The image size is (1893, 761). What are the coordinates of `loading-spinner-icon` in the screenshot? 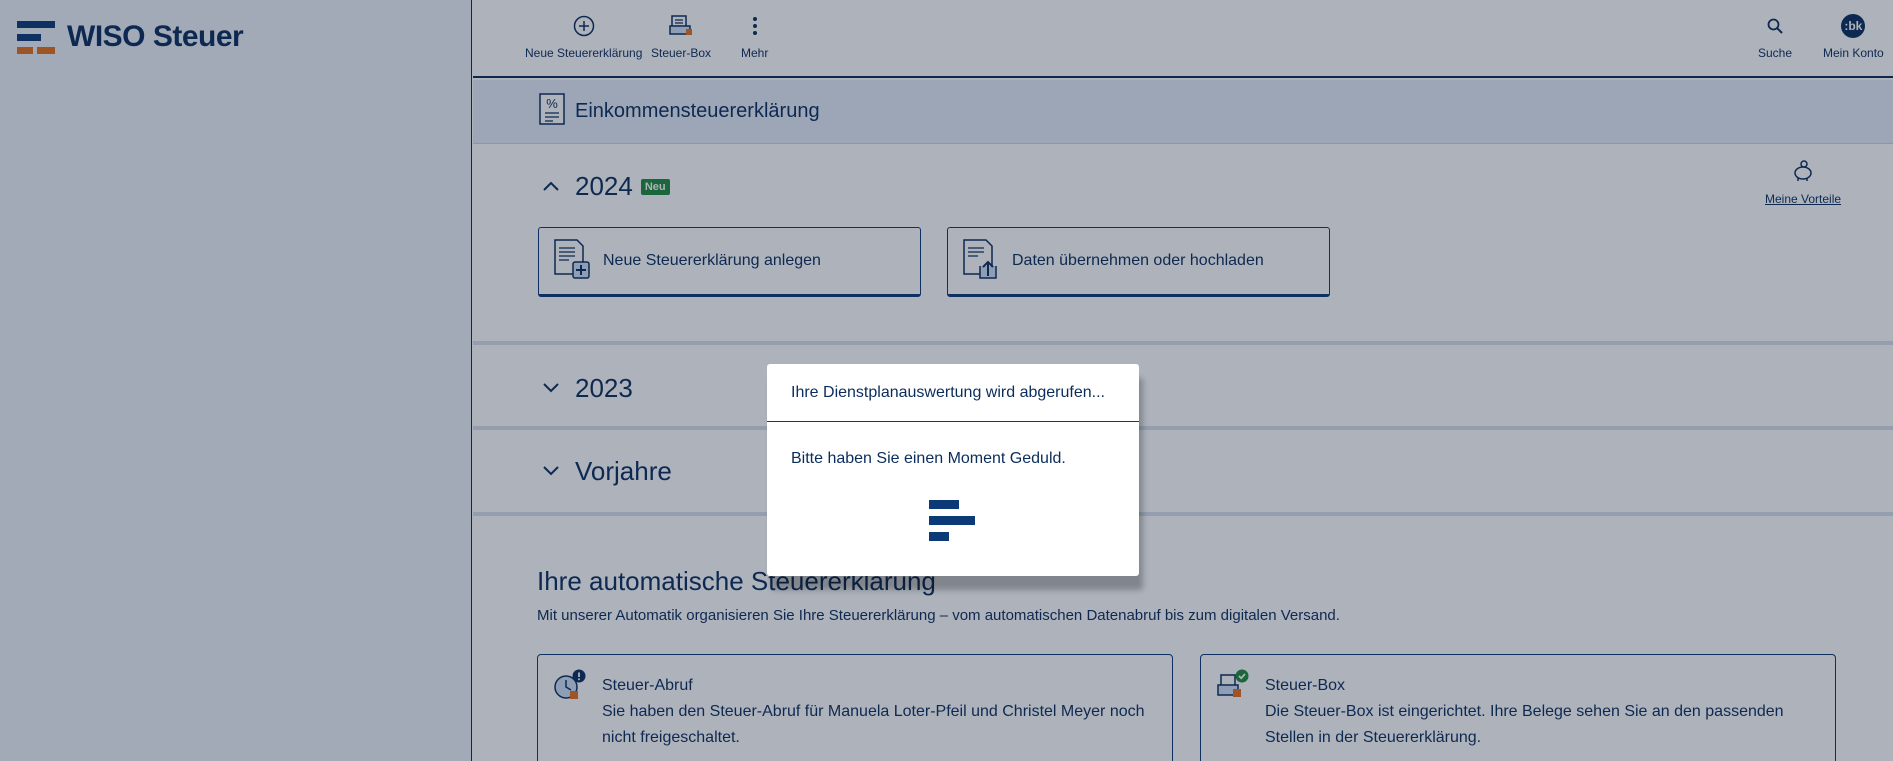 It's located at (953, 522).